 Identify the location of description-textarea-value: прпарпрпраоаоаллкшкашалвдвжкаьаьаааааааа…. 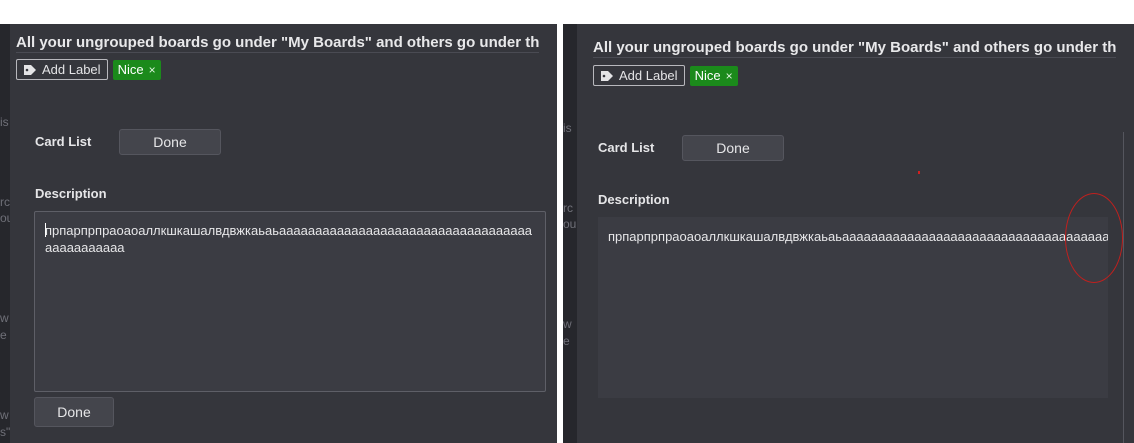
(289, 239).